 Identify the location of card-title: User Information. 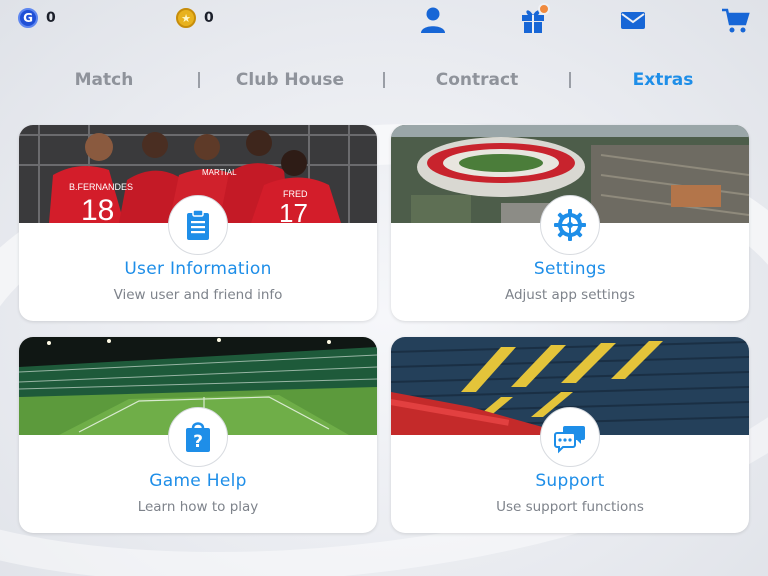
(198, 269).